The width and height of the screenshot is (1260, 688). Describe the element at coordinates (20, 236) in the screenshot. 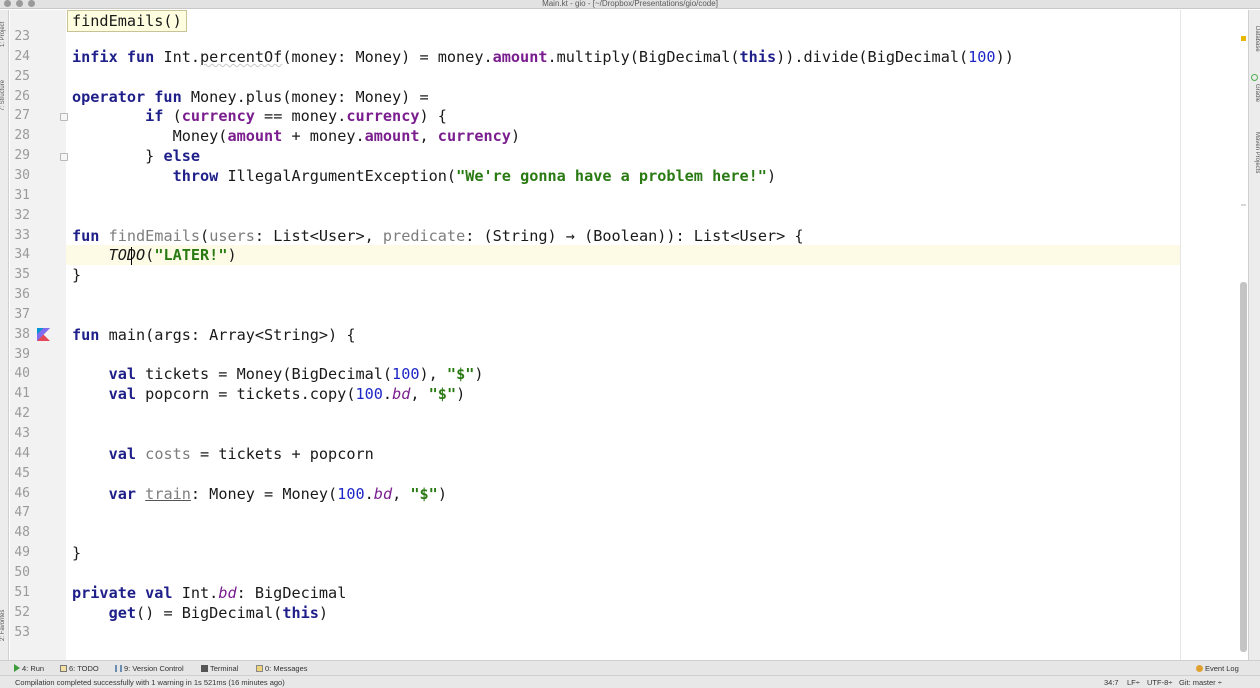

I see `line-number: 33` at that location.